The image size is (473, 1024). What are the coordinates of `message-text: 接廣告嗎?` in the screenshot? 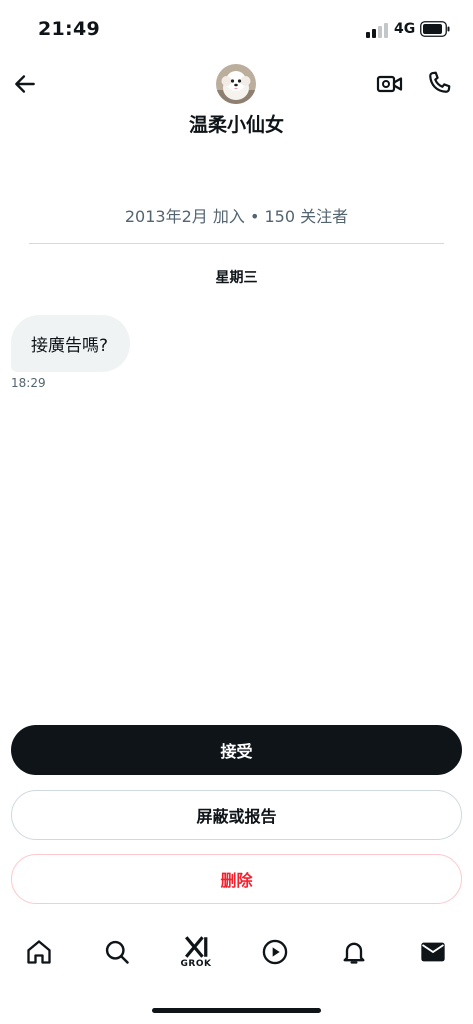 It's located at (70, 346).